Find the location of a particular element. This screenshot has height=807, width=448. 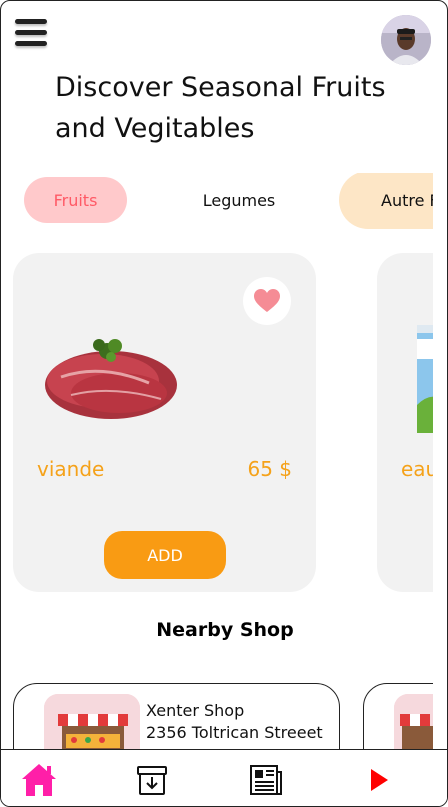

shop-address: 2356 Toltrican Streeet is located at coordinates (234, 732).